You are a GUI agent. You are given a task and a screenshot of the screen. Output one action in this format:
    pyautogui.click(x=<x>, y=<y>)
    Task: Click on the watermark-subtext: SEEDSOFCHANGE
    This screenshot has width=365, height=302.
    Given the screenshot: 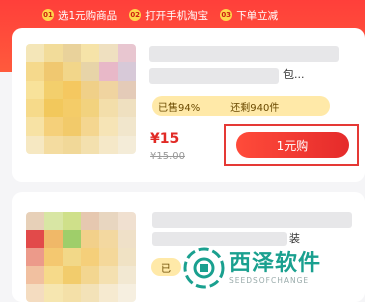 What is the action you would take?
    pyautogui.click(x=269, y=280)
    